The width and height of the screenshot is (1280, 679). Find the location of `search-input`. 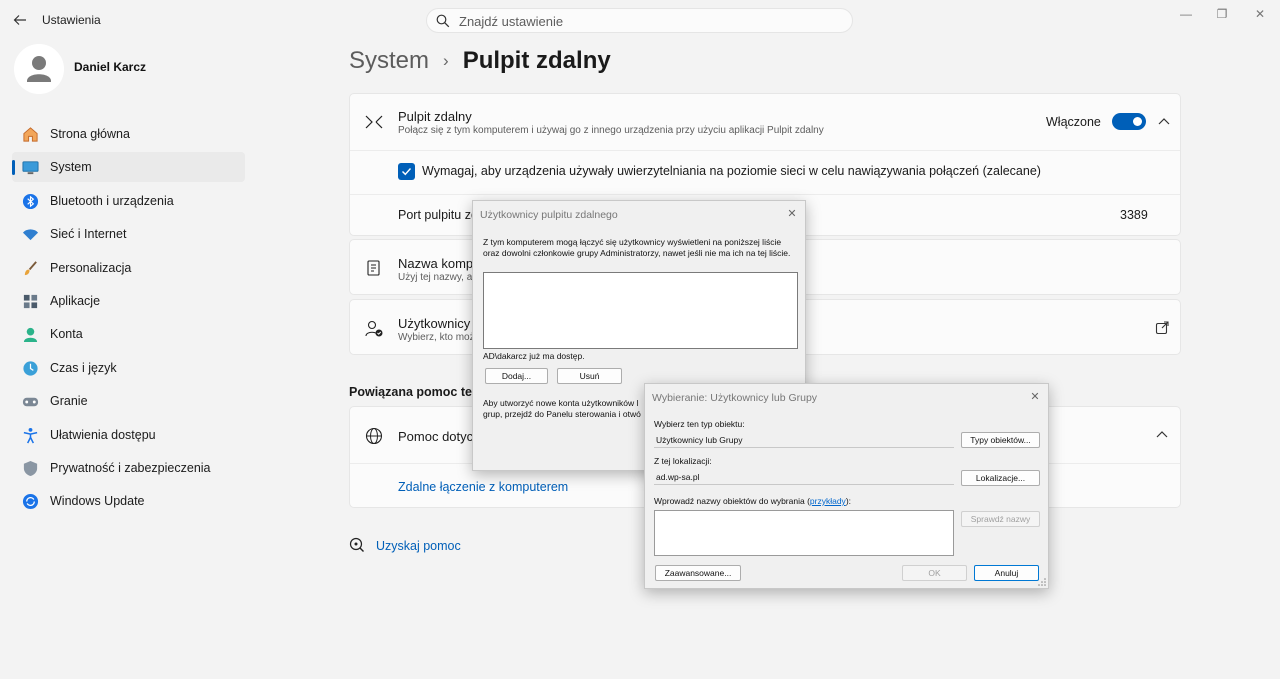

search-input is located at coordinates (649, 21).